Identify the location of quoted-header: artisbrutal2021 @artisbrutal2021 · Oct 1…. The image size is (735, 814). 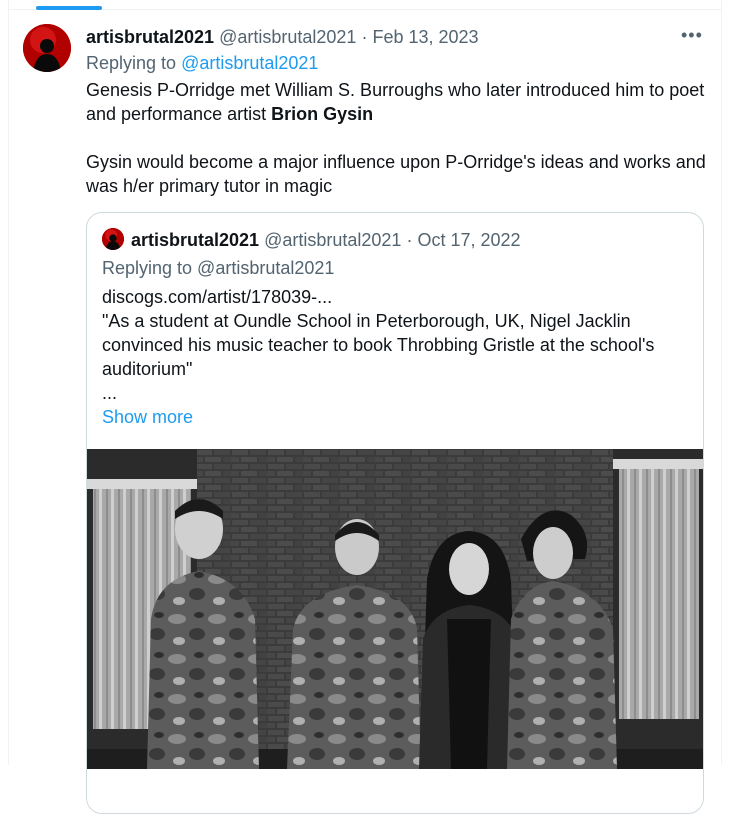
(326, 240).